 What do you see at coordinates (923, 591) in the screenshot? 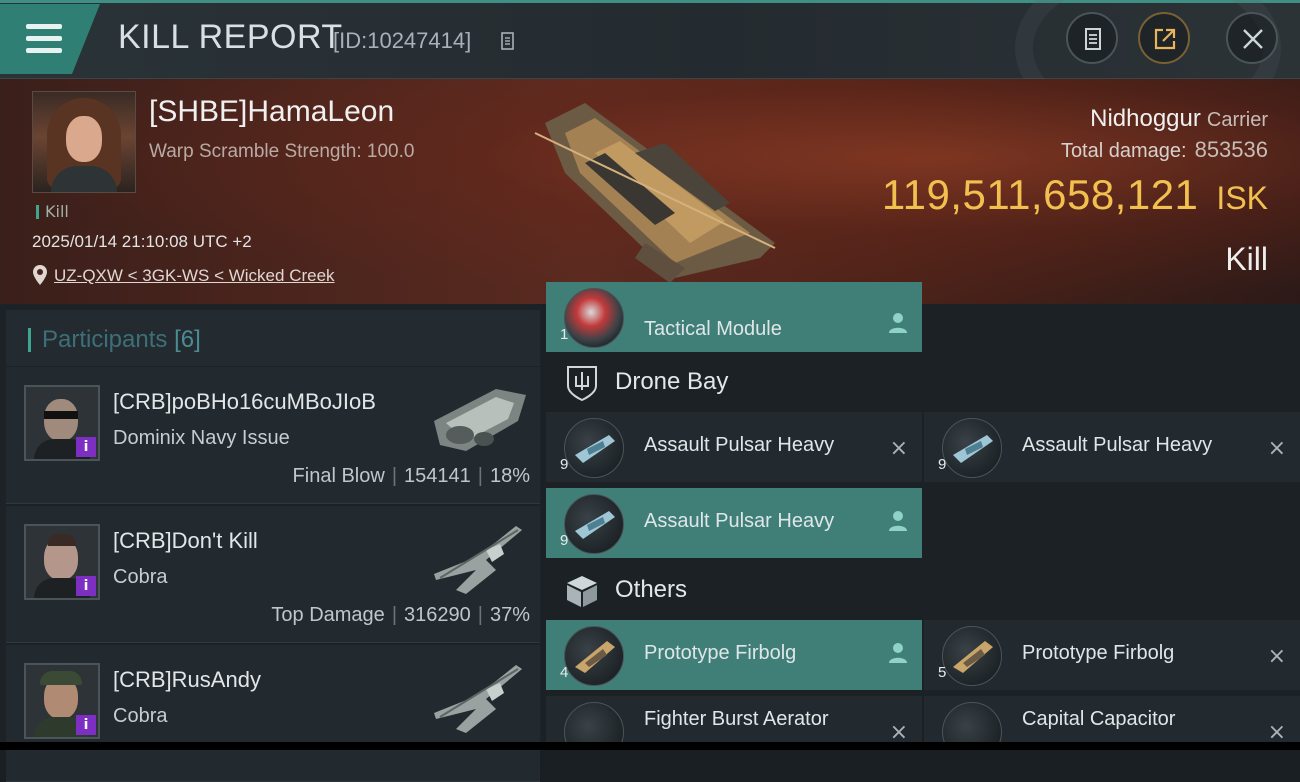
I see `others-header: Others` at bounding box center [923, 591].